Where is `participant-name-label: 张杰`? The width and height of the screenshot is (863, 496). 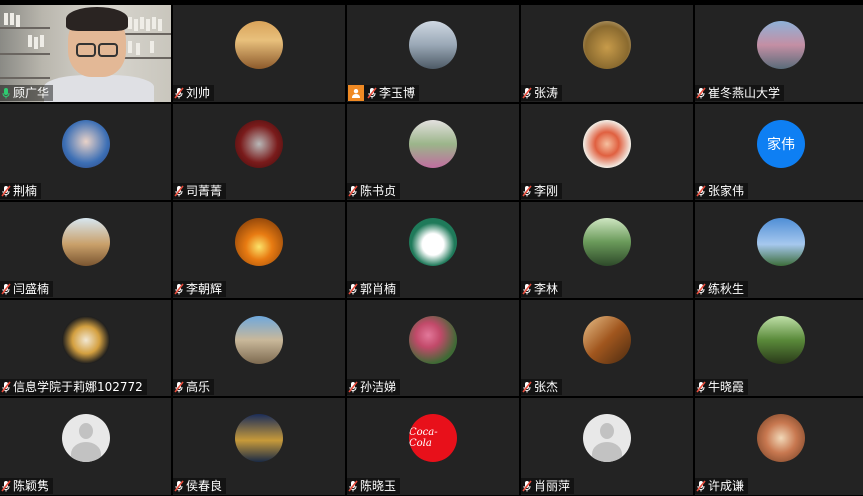
participant-name-label: 张杰 is located at coordinates (542, 387).